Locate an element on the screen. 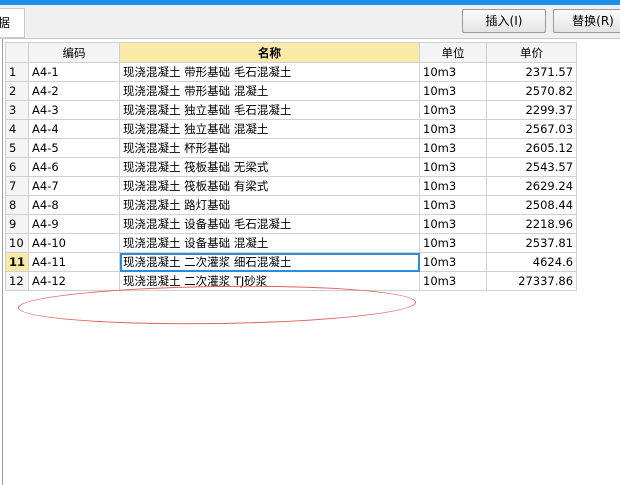 The image size is (620, 485). table-row: 3 A4-3 现浇混凝土 独立基础 毛石混凝土 10m3 2299.37 is located at coordinates (291, 110).